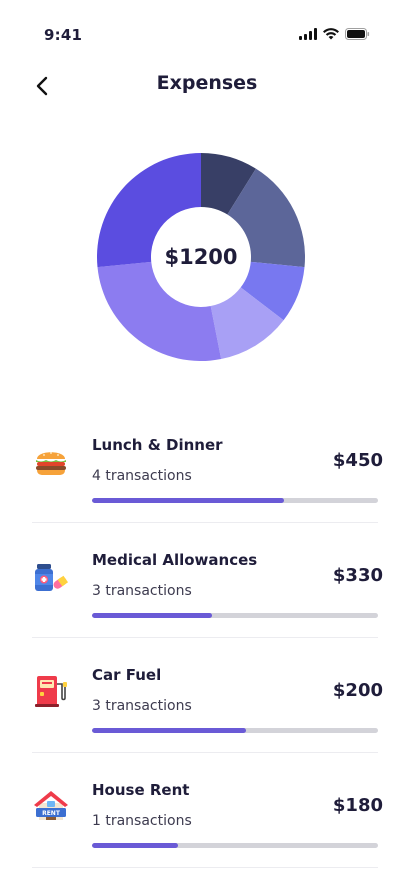 The image size is (414, 896). I want to click on wifi-icon, so click(331, 34).